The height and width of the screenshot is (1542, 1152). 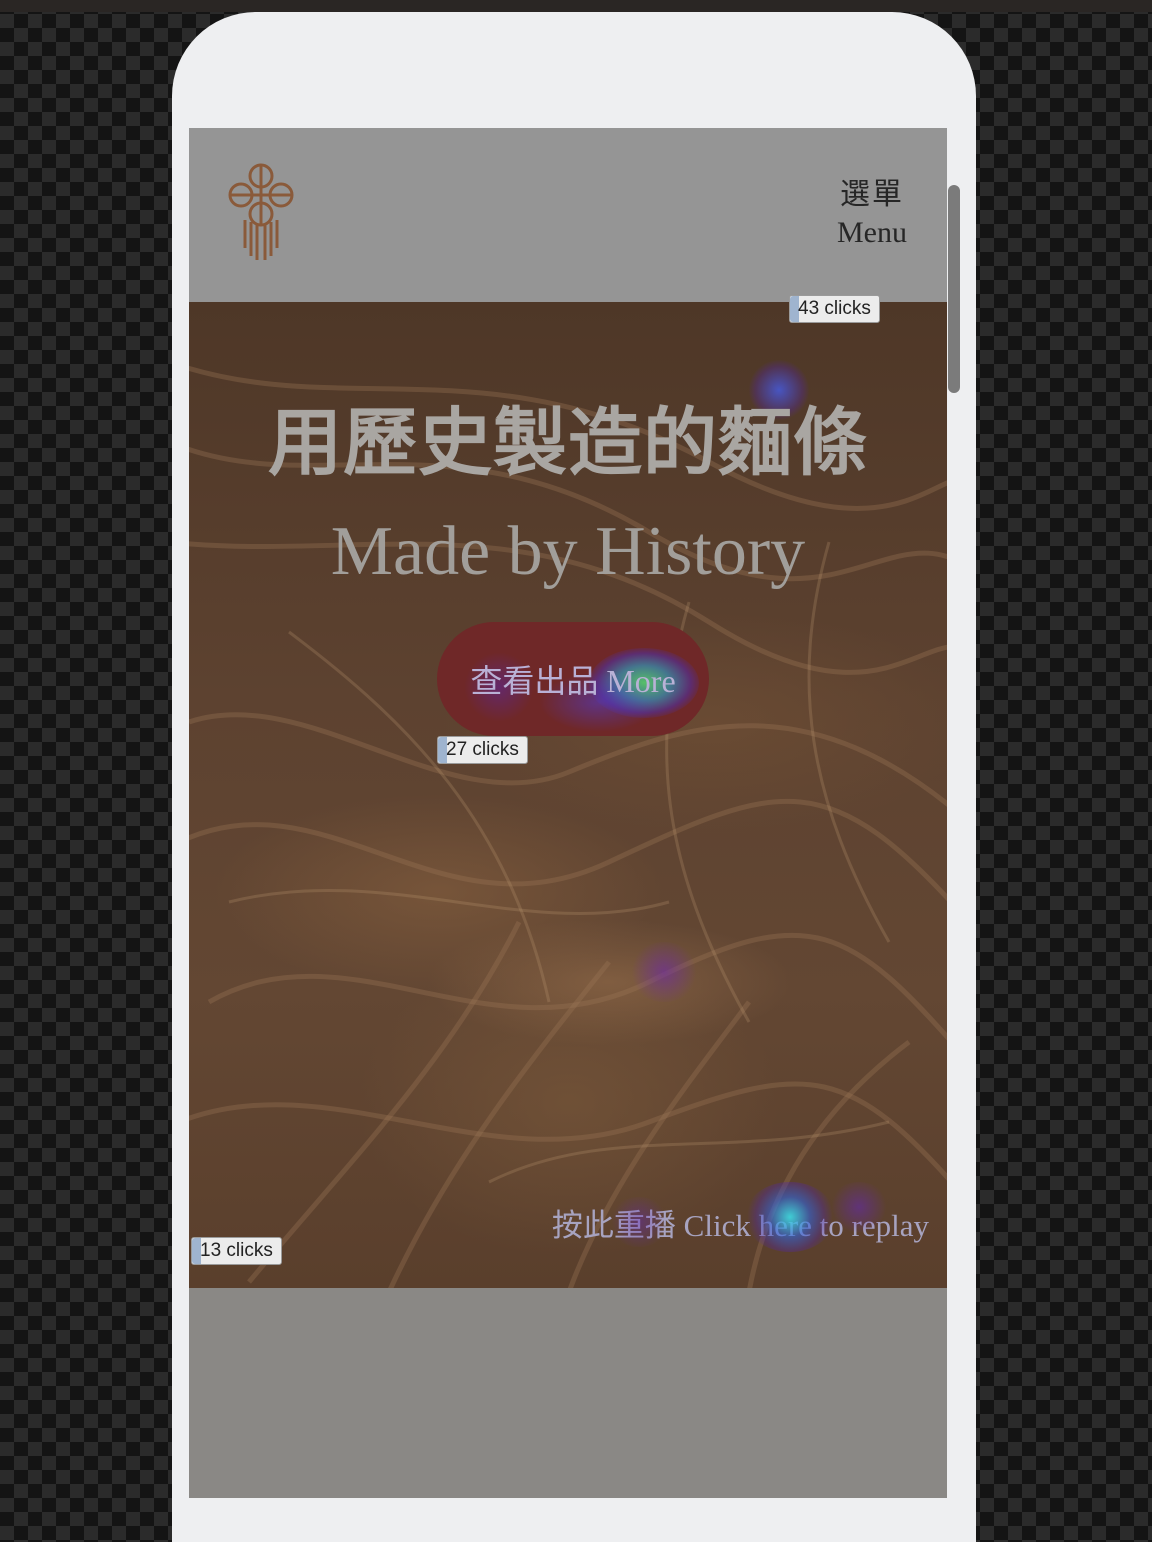 I want to click on hero-title-zh: 用歷史製造的麵條, so click(x=568, y=443).